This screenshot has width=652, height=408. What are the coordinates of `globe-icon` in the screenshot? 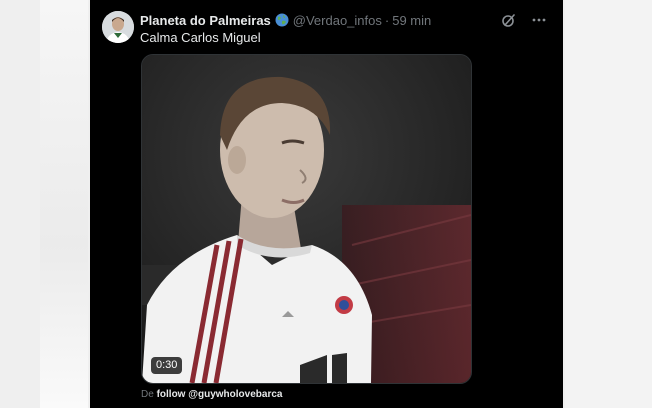 It's located at (282, 20).